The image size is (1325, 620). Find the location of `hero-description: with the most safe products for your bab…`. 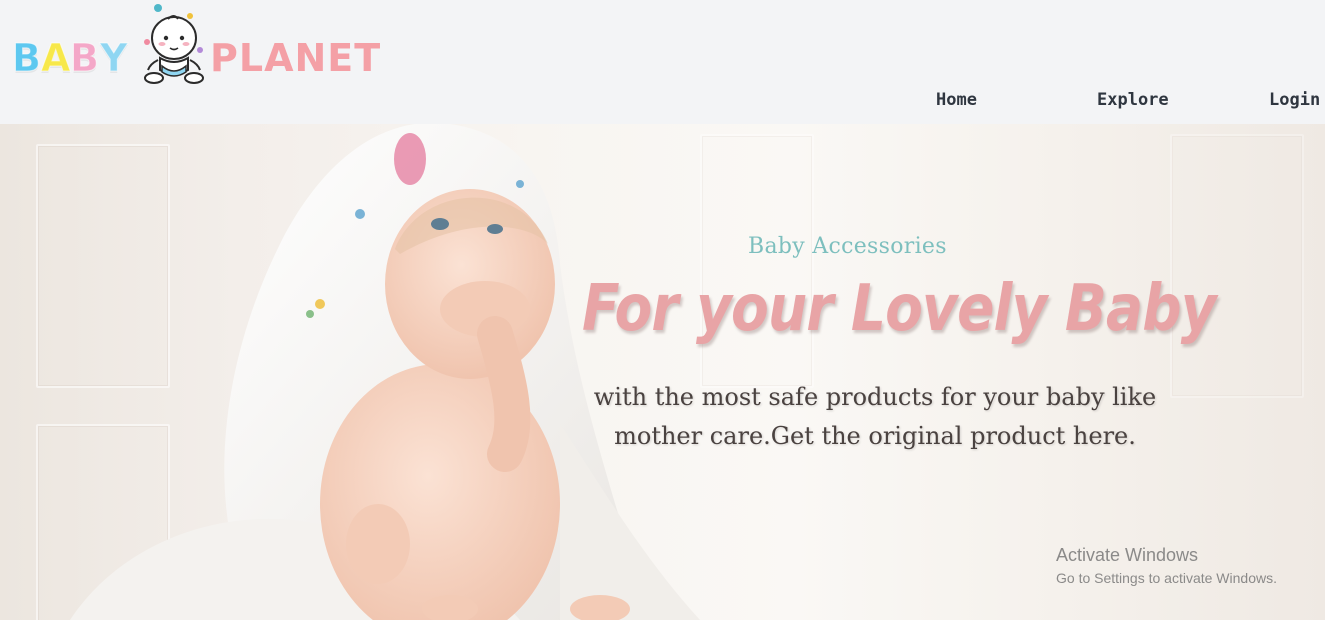

hero-description: with the most safe products for your bab… is located at coordinates (875, 417).